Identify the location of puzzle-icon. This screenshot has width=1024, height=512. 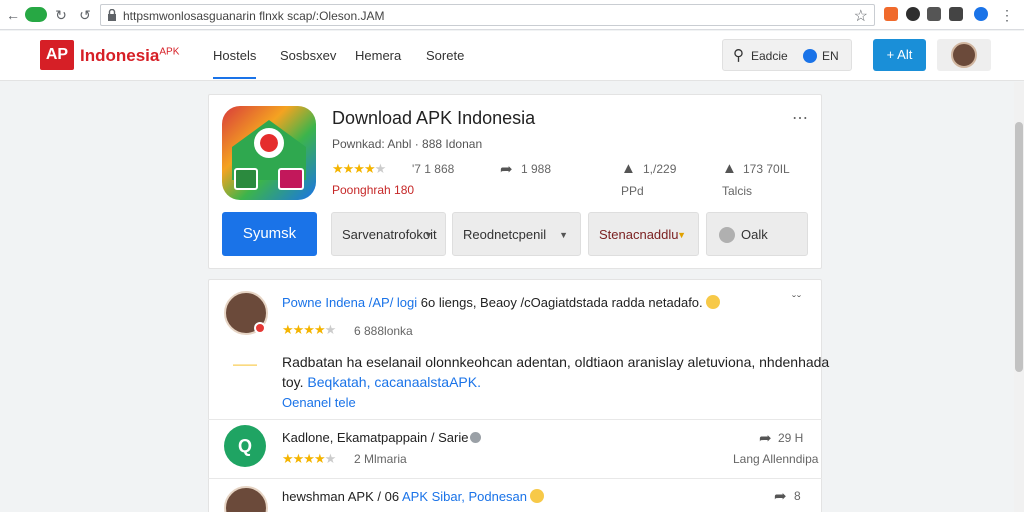
(934, 14).